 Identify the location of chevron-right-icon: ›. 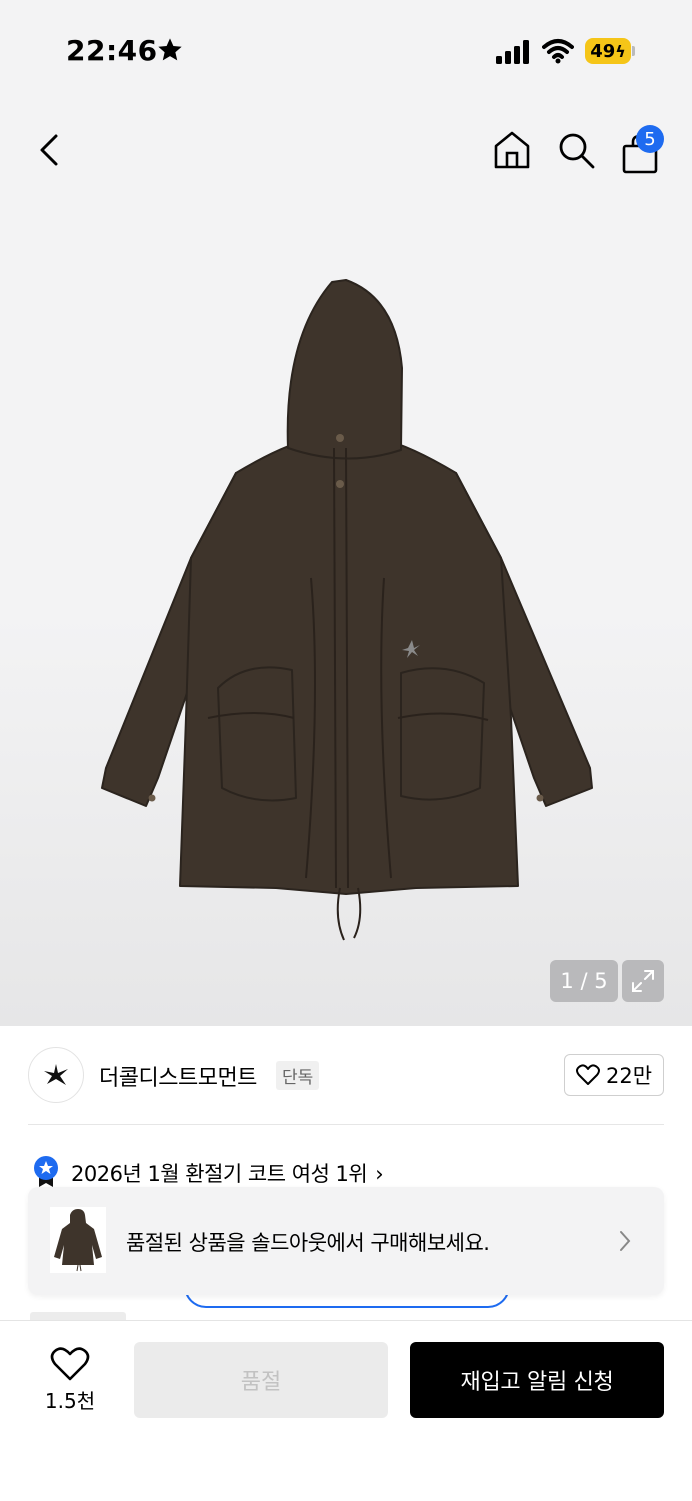
(379, 1174).